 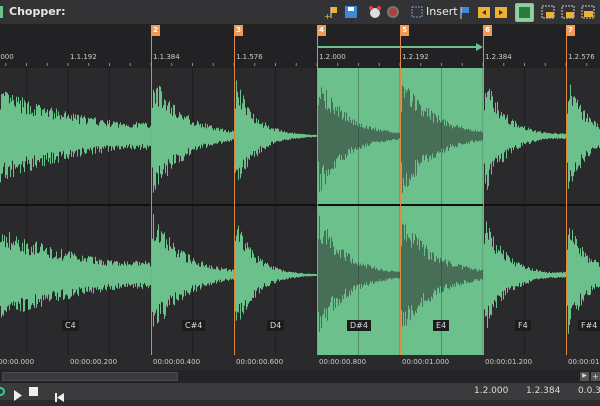 I want to click on panel-title: Chopper:, so click(x=37, y=11).